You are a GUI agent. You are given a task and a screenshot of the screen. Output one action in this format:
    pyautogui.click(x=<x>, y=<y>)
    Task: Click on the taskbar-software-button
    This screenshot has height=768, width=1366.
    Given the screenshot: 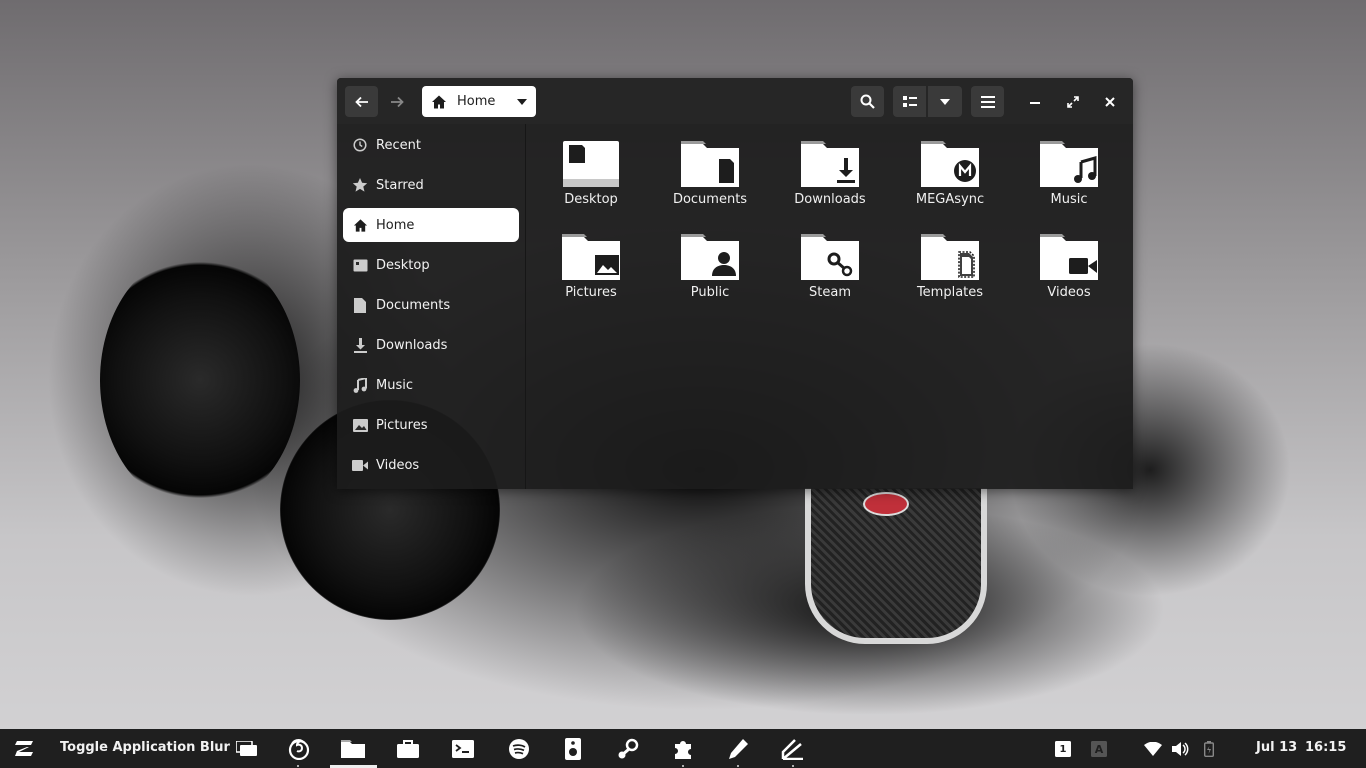 What is the action you would take?
    pyautogui.click(x=408, y=749)
    